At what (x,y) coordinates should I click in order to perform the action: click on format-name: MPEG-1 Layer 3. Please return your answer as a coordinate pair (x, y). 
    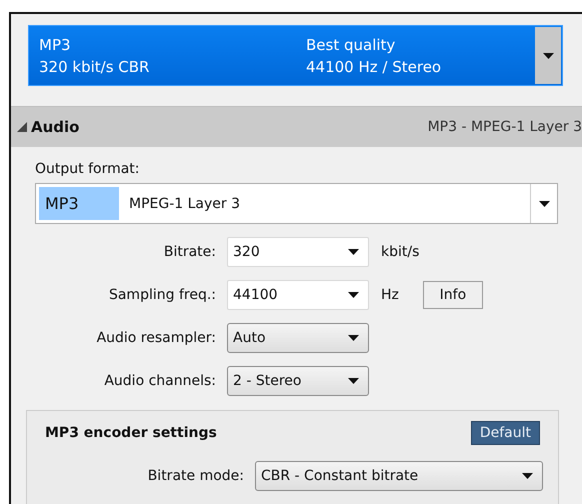
    Looking at the image, I should click on (185, 204).